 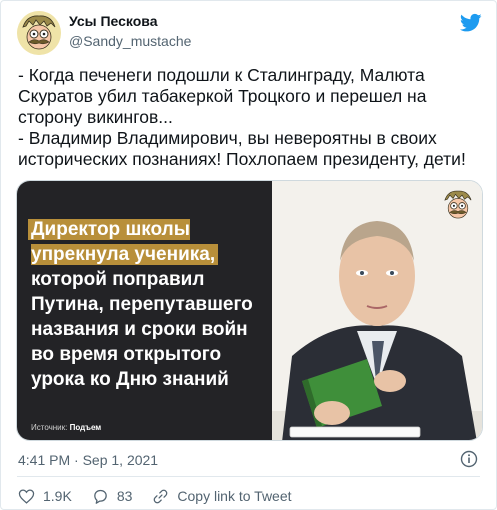 I want to click on avatar, so click(x=39, y=33).